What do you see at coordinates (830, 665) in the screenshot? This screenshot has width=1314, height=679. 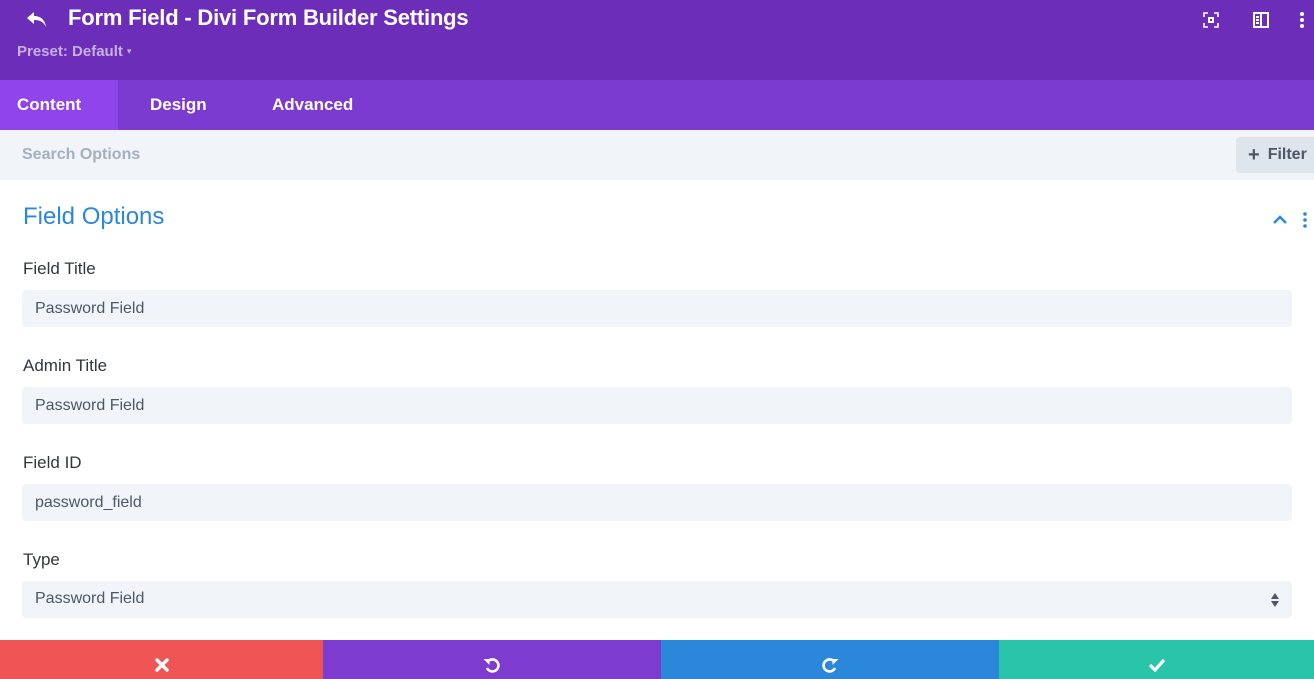 I see `redo-icon` at bounding box center [830, 665].